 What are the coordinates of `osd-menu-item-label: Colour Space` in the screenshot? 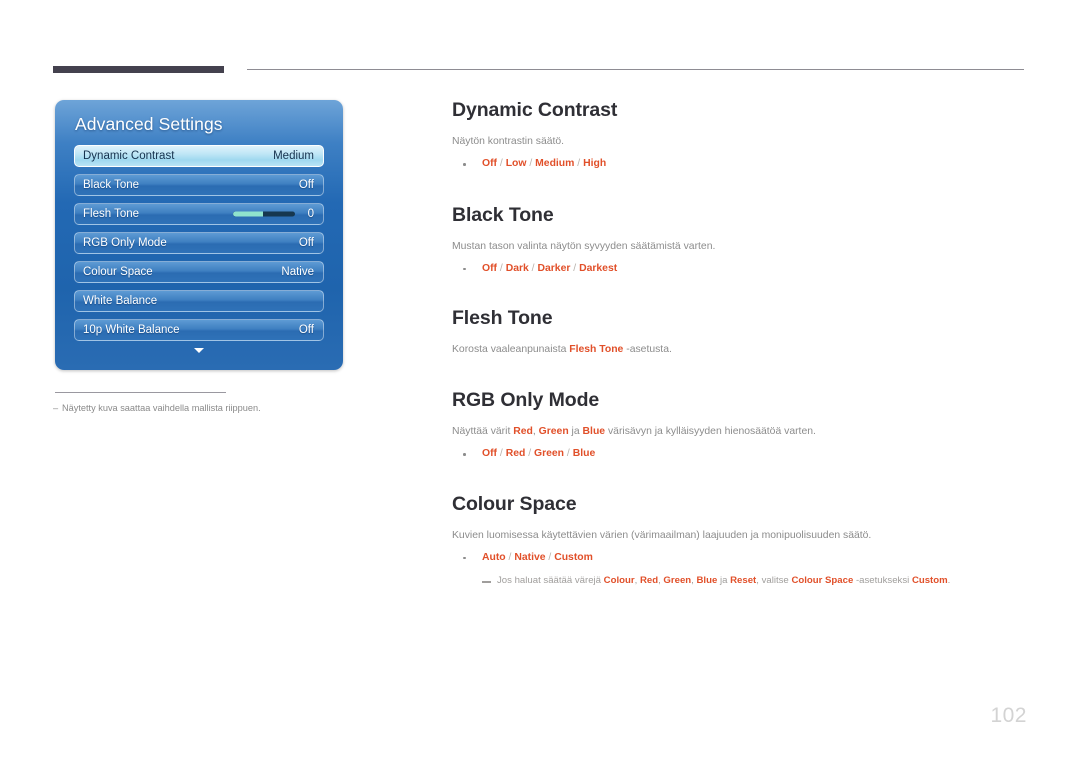 It's located at (118, 272).